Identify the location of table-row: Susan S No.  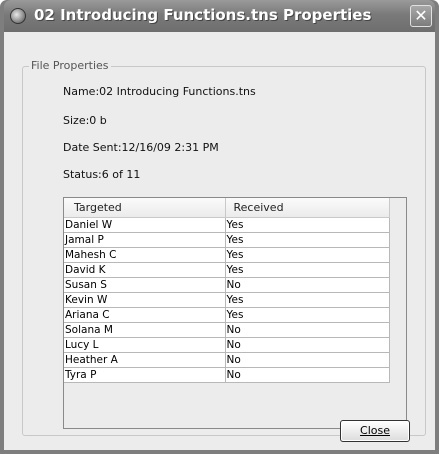
(227, 285).